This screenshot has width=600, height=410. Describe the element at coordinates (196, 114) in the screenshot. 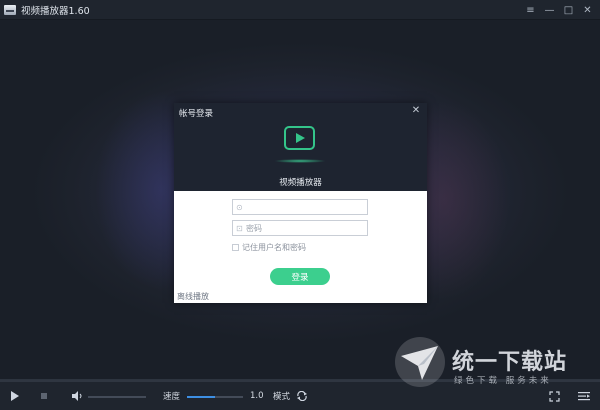

I see `dialog-title: 帐号登录` at that location.